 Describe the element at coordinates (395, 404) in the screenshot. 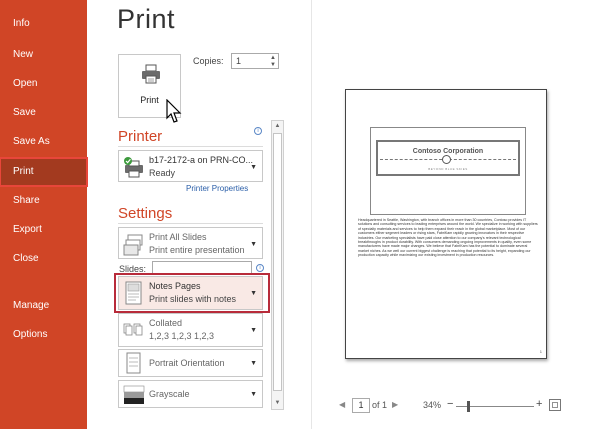

I see `next-page-icon: ▶` at that location.